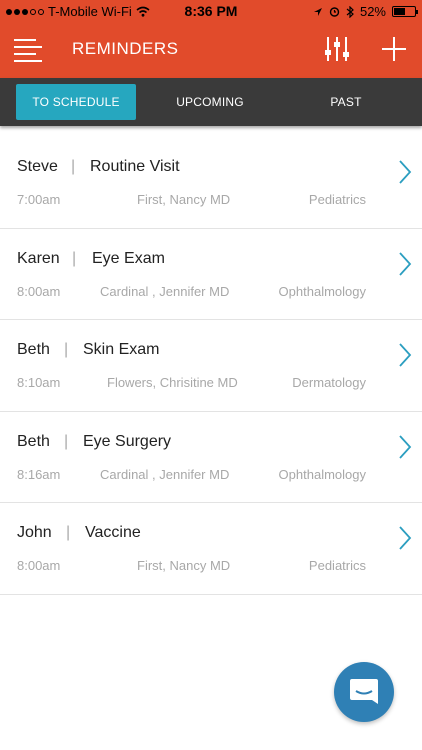 The image size is (422, 750). What do you see at coordinates (317, 11) in the screenshot?
I see `location-arrow-icon` at bounding box center [317, 11].